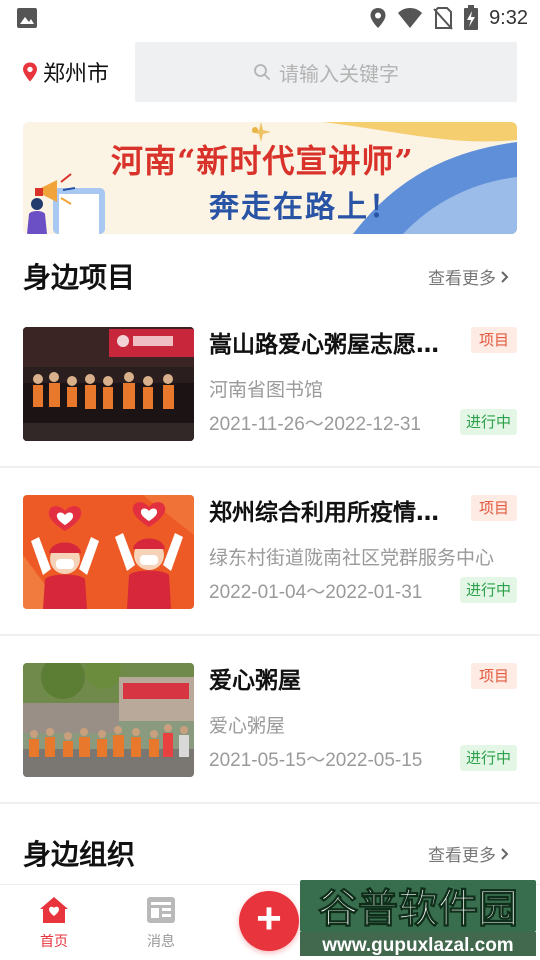 Image resolution: width=540 pixels, height=960 pixels. Describe the element at coordinates (161, 910) in the screenshot. I see `messages-icon` at that location.